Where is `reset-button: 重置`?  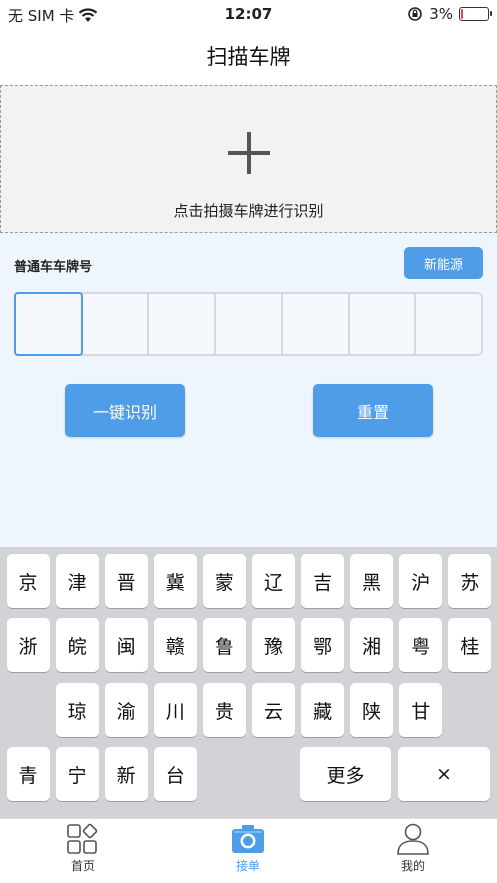
reset-button: 重置 is located at coordinates (373, 410).